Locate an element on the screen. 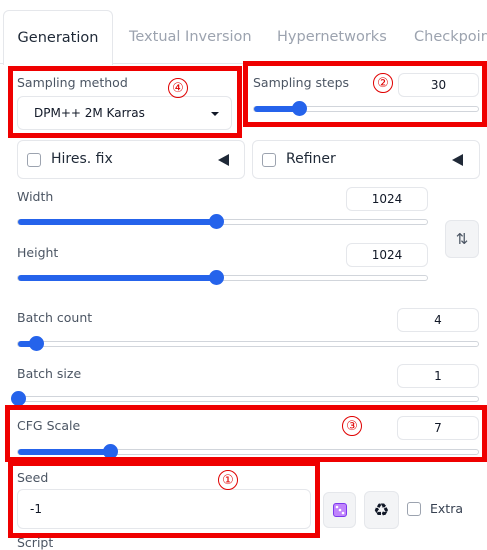  extra-checkbox is located at coordinates (414, 509).